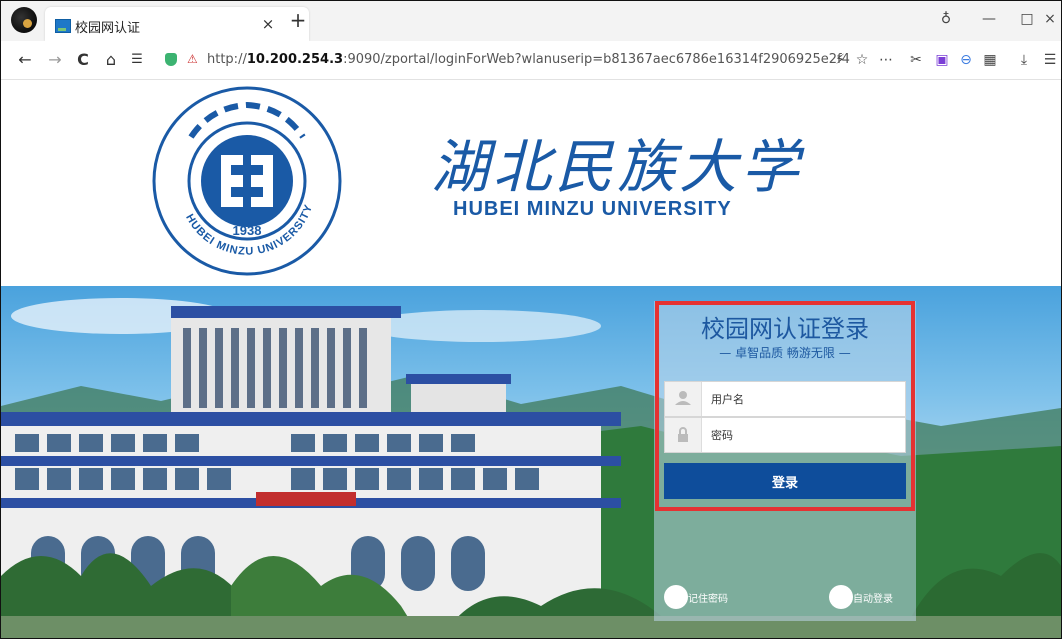 This screenshot has width=1062, height=639. Describe the element at coordinates (137, 60) in the screenshot. I see `reading-mode-button: ☰` at that location.